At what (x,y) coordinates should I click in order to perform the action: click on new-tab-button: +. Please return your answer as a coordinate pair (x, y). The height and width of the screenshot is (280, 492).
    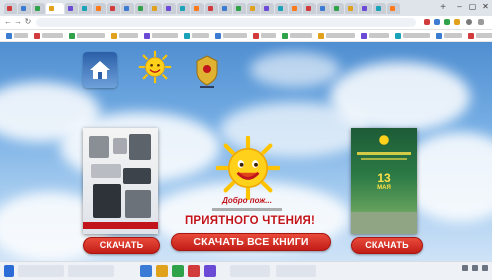
    Looking at the image, I should click on (443, 8).